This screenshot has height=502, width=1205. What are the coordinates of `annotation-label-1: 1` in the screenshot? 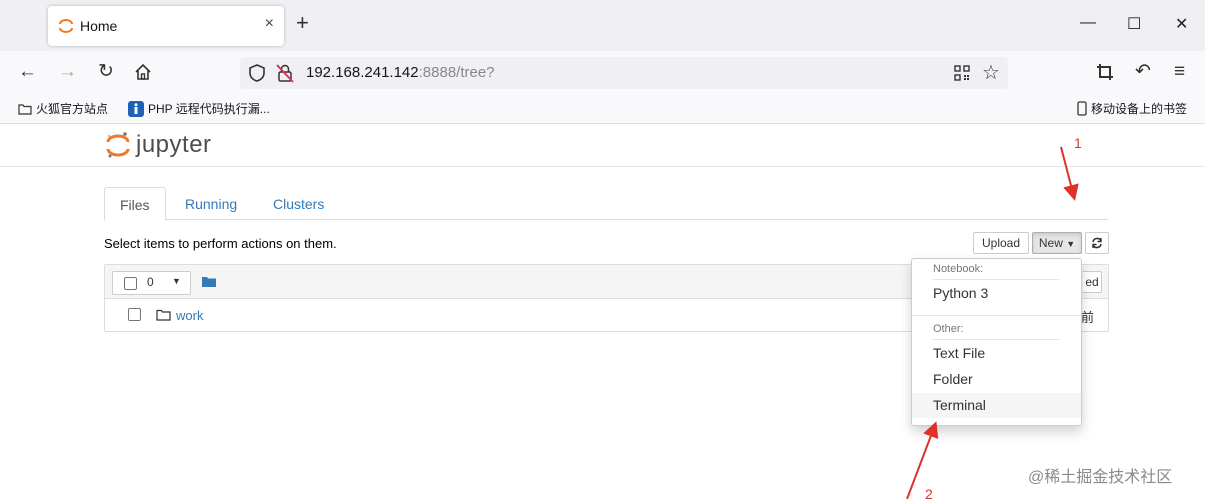 It's located at (1078, 143).